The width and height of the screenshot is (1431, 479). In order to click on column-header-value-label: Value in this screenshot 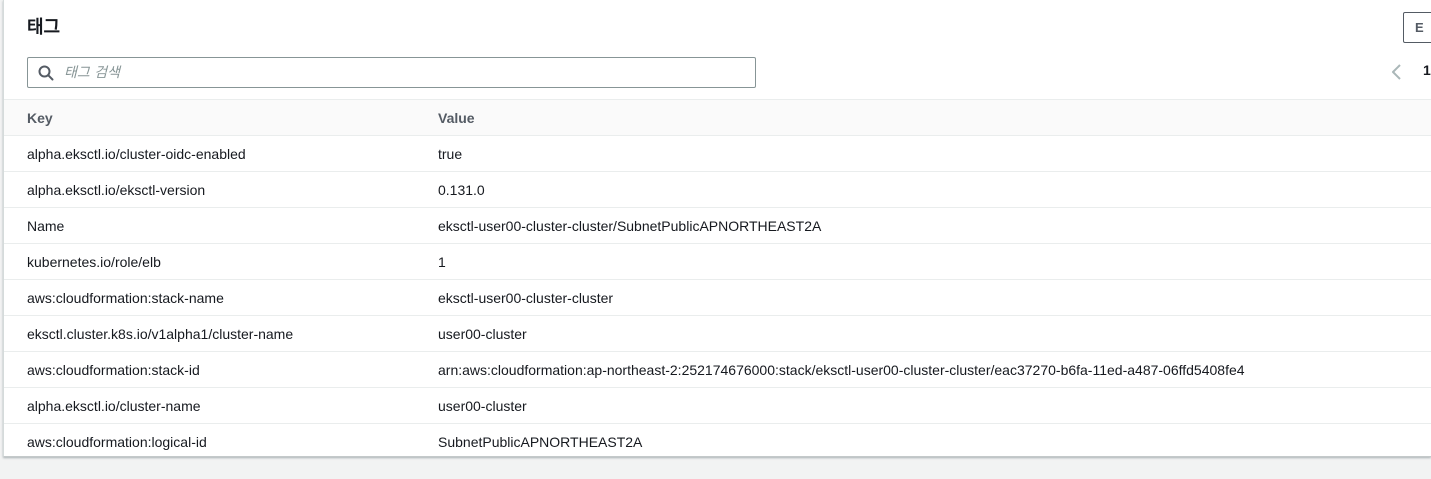, I will do `click(456, 117)`.